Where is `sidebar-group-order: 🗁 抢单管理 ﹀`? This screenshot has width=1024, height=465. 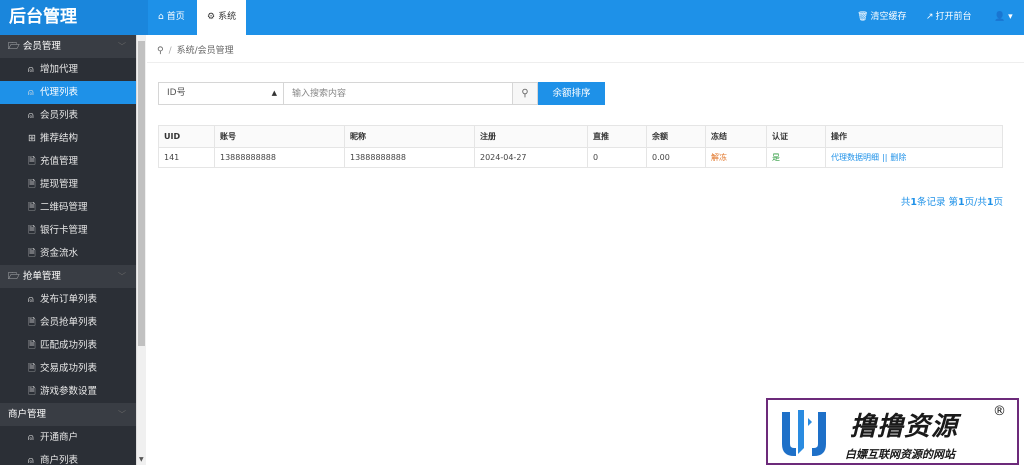
sidebar-group-order: 🗁 抢单管理 ﹀ is located at coordinates (68, 276).